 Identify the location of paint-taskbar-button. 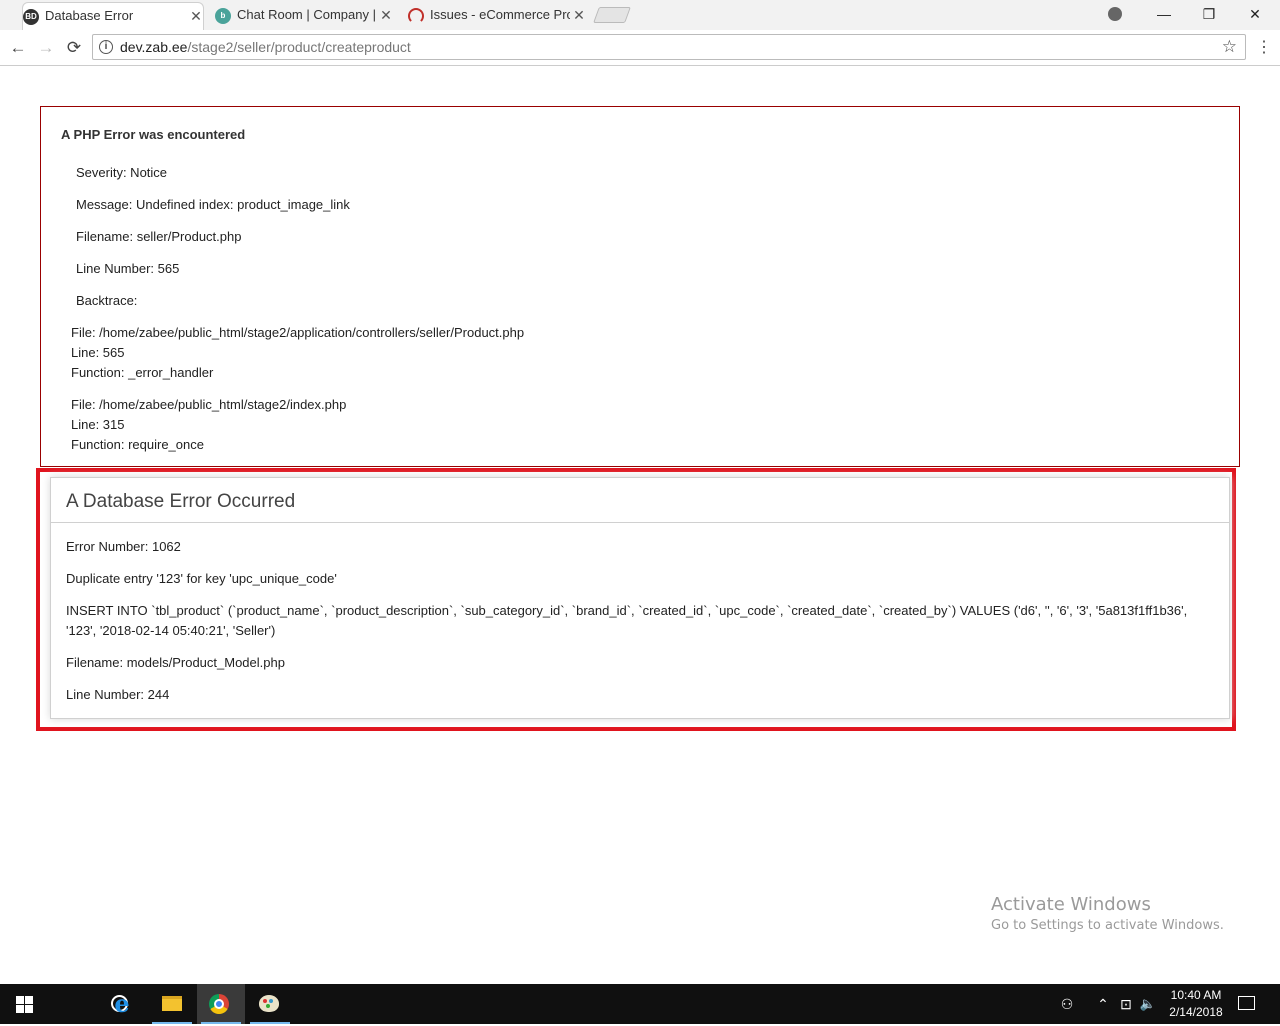
(270, 1004).